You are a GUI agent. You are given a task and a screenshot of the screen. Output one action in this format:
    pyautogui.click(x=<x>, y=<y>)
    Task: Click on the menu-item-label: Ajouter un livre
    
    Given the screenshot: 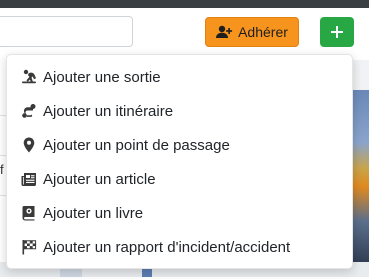 What is the action you would take?
    pyautogui.click(x=93, y=213)
    